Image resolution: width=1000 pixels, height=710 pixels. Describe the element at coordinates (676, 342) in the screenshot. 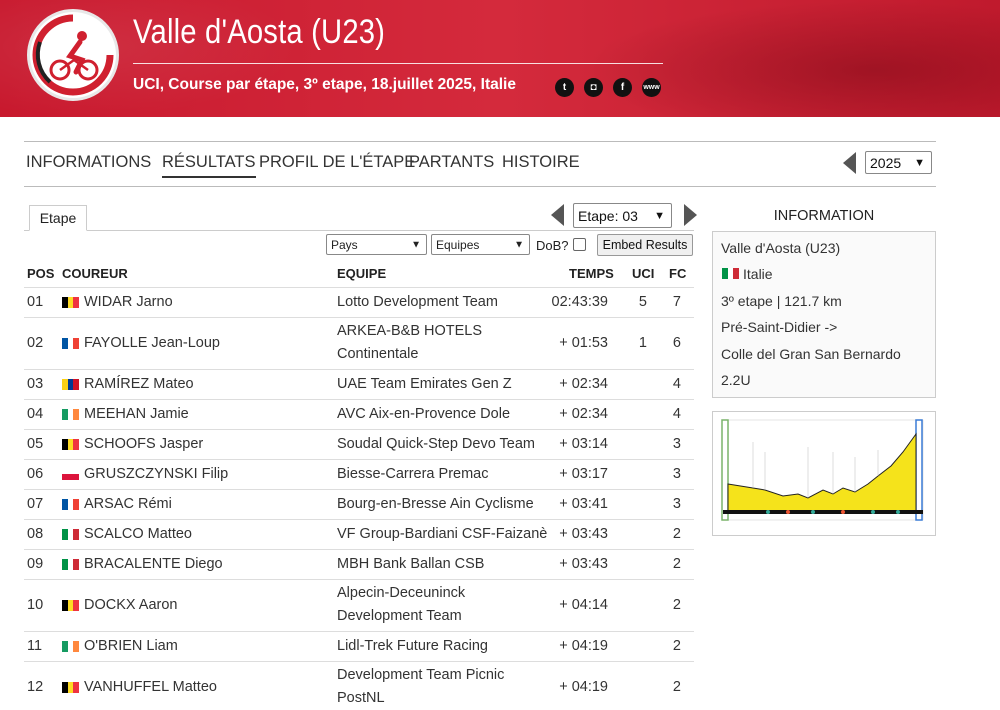

I see `fc-points-cell: 6` at that location.